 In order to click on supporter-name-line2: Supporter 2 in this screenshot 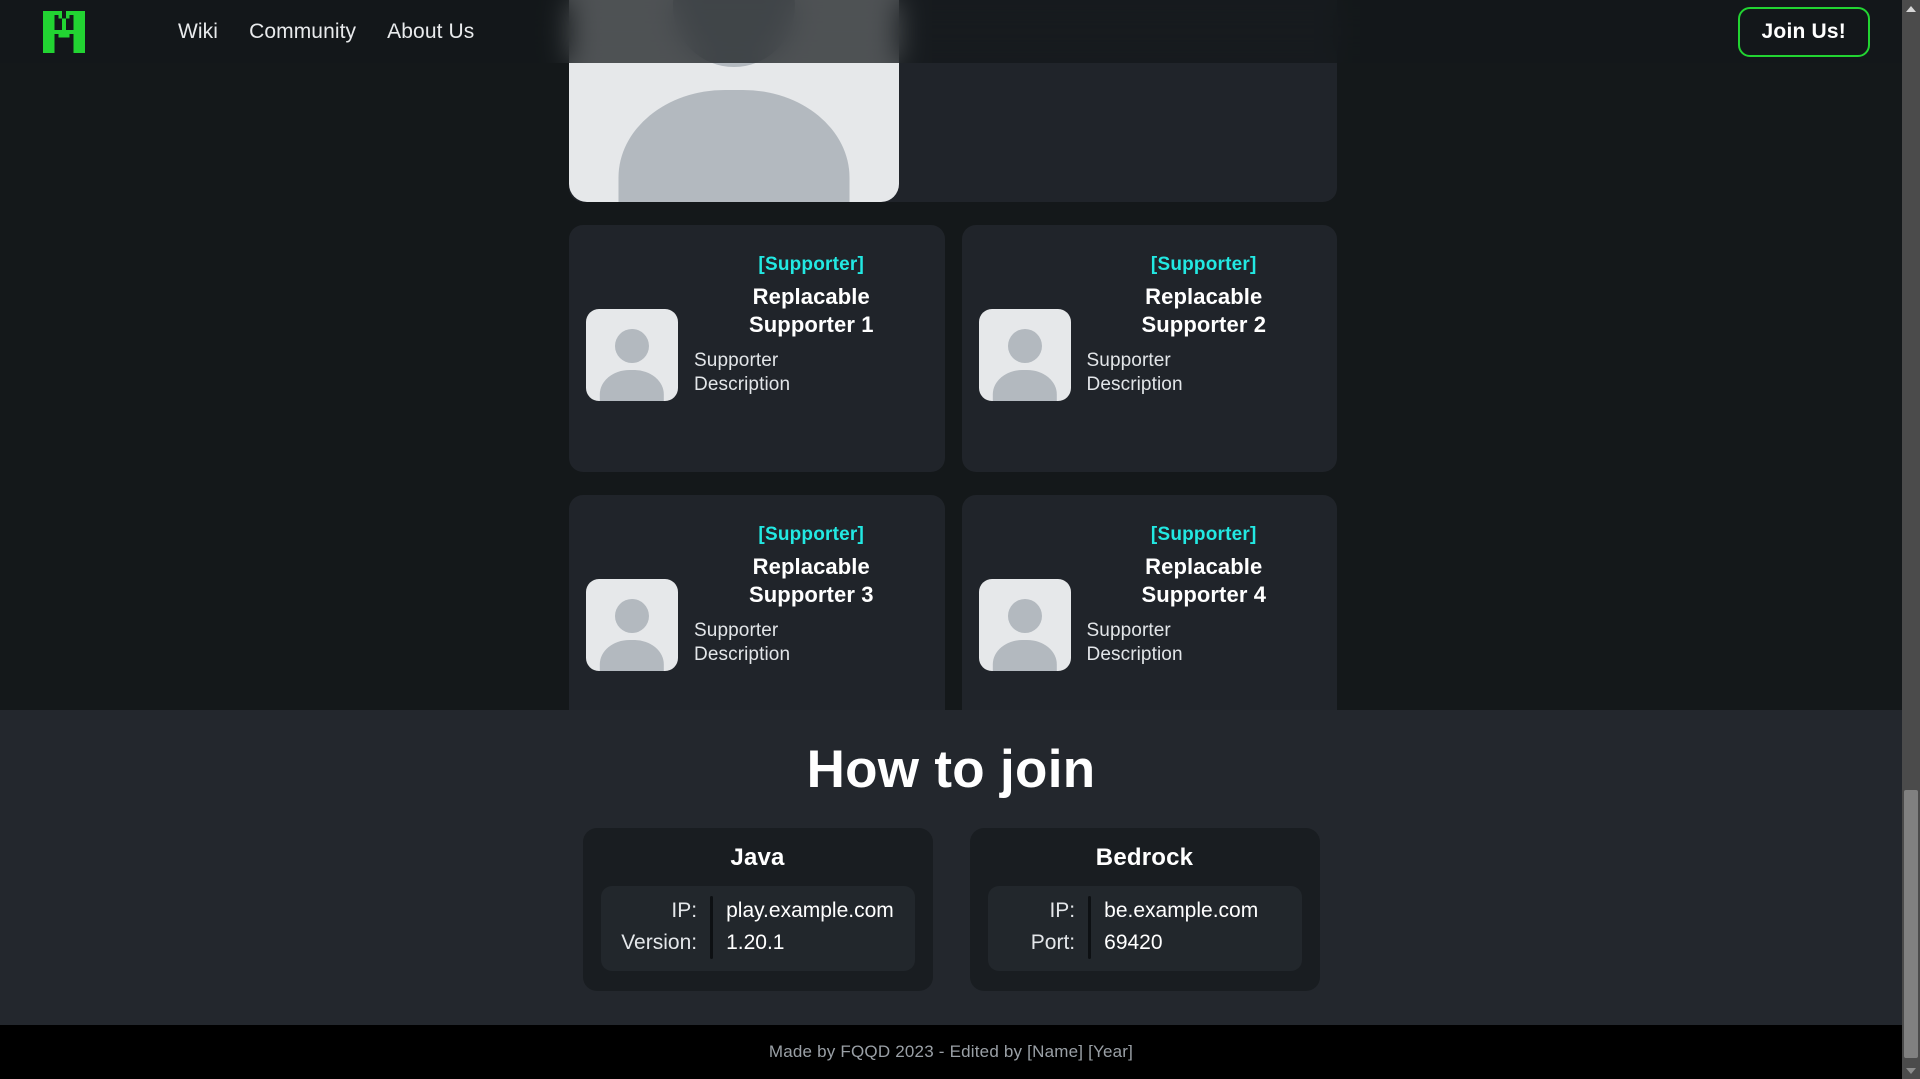, I will do `click(1204, 324)`.